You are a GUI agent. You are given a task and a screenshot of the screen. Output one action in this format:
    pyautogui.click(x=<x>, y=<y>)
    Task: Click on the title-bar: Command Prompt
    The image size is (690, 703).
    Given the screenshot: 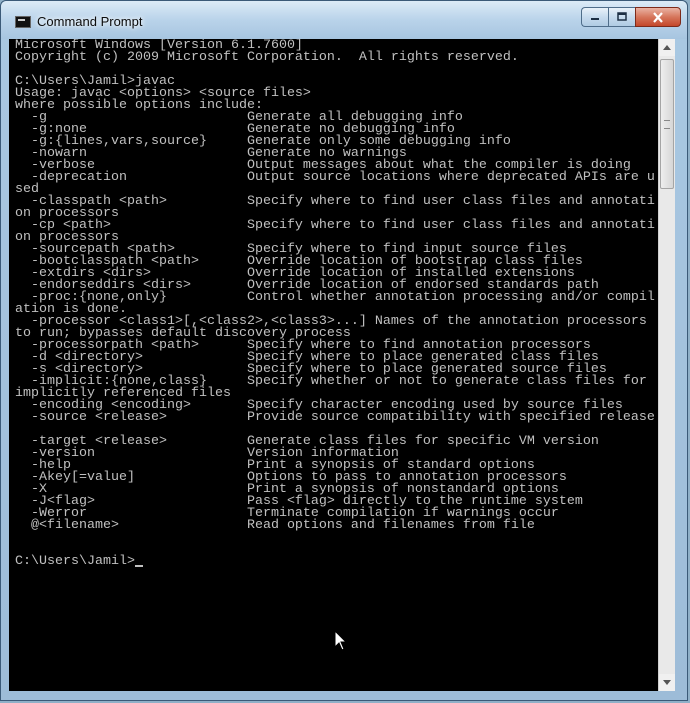 What is the action you would take?
    pyautogui.click(x=344, y=20)
    